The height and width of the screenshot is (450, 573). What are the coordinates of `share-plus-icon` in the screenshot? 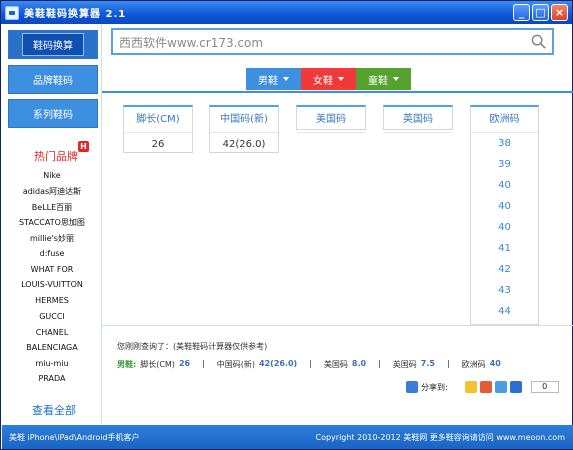 It's located at (412, 387).